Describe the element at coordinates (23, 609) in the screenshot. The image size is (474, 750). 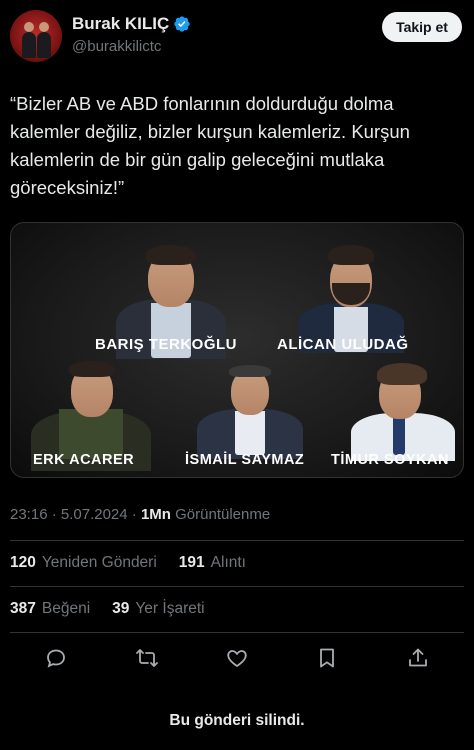
I see `likes-count: 387` at that location.